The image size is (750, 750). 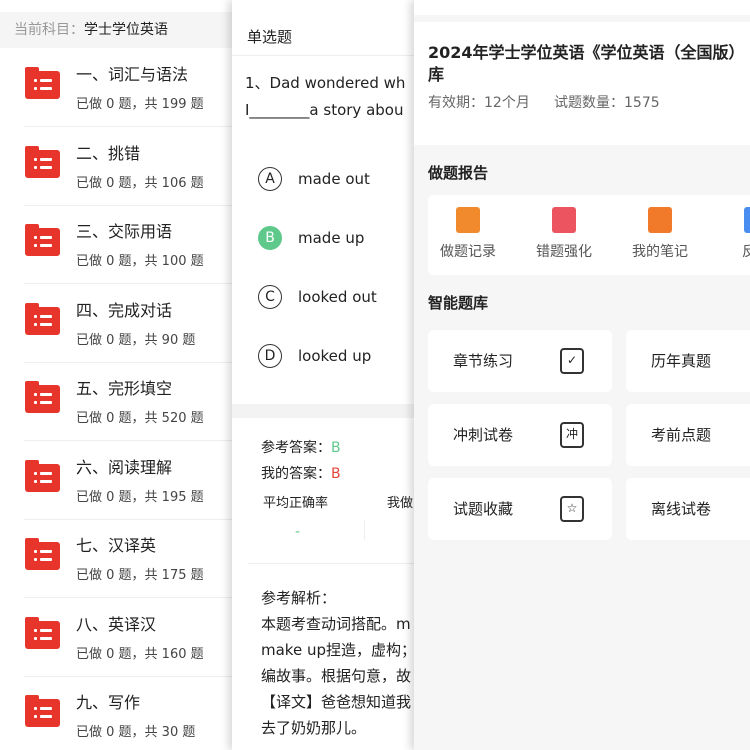 What do you see at coordinates (336, 474) in the screenshot?
I see `my-value: B` at bounding box center [336, 474].